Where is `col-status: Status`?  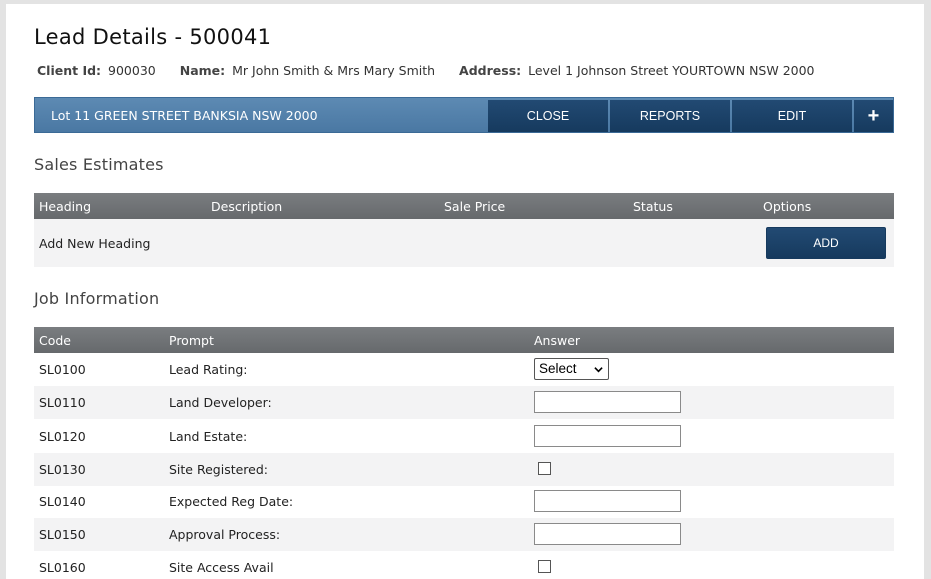 col-status: Status is located at coordinates (653, 206).